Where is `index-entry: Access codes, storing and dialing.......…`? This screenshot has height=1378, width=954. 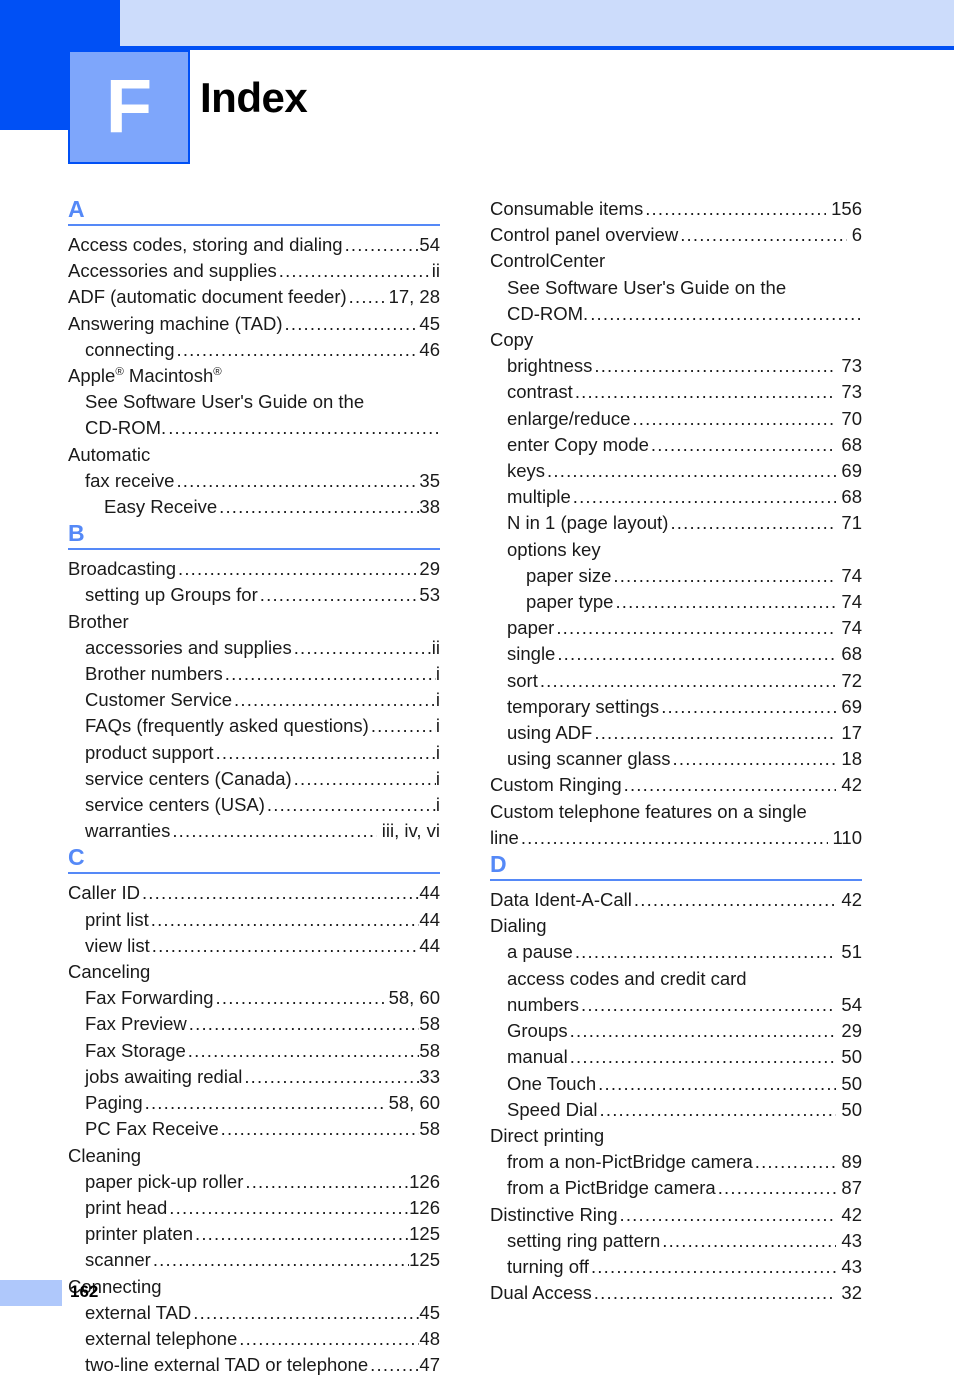
index-entry: Access codes, storing and dialing.......… is located at coordinates (254, 245).